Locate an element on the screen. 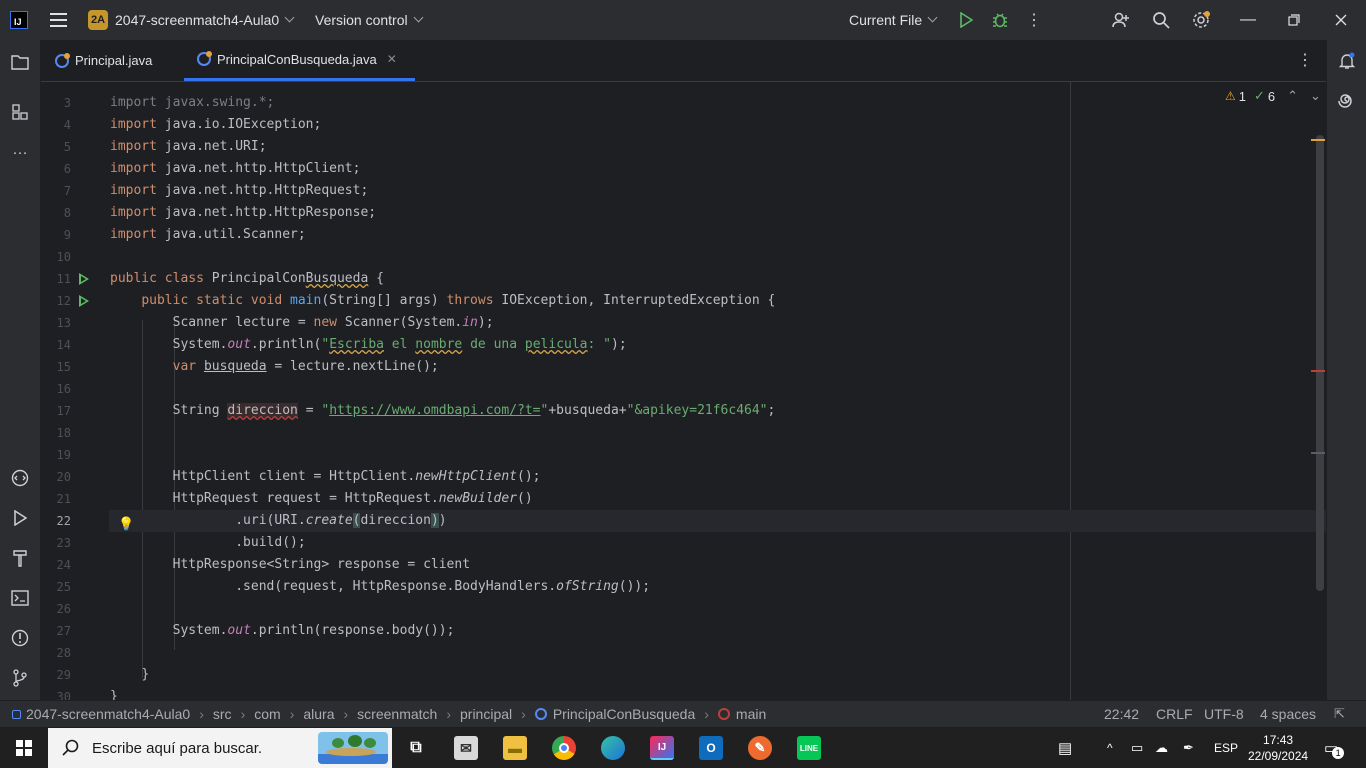  services-icon is located at coordinates (20, 478).